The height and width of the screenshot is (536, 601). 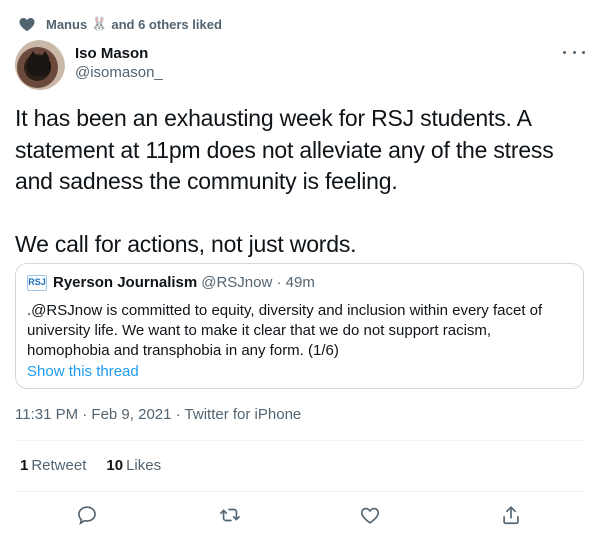 What do you see at coordinates (27, 25) in the screenshot?
I see `heart-icon` at bounding box center [27, 25].